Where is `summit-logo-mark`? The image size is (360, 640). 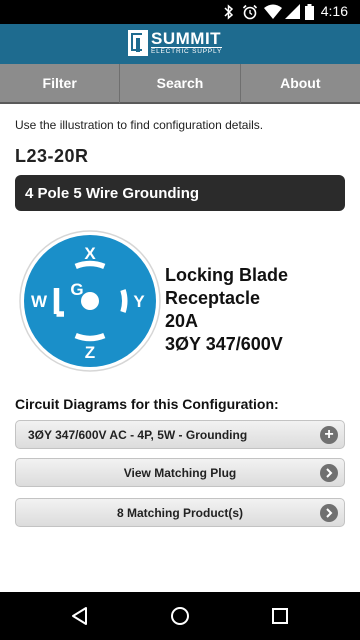 summit-logo-mark is located at coordinates (138, 43).